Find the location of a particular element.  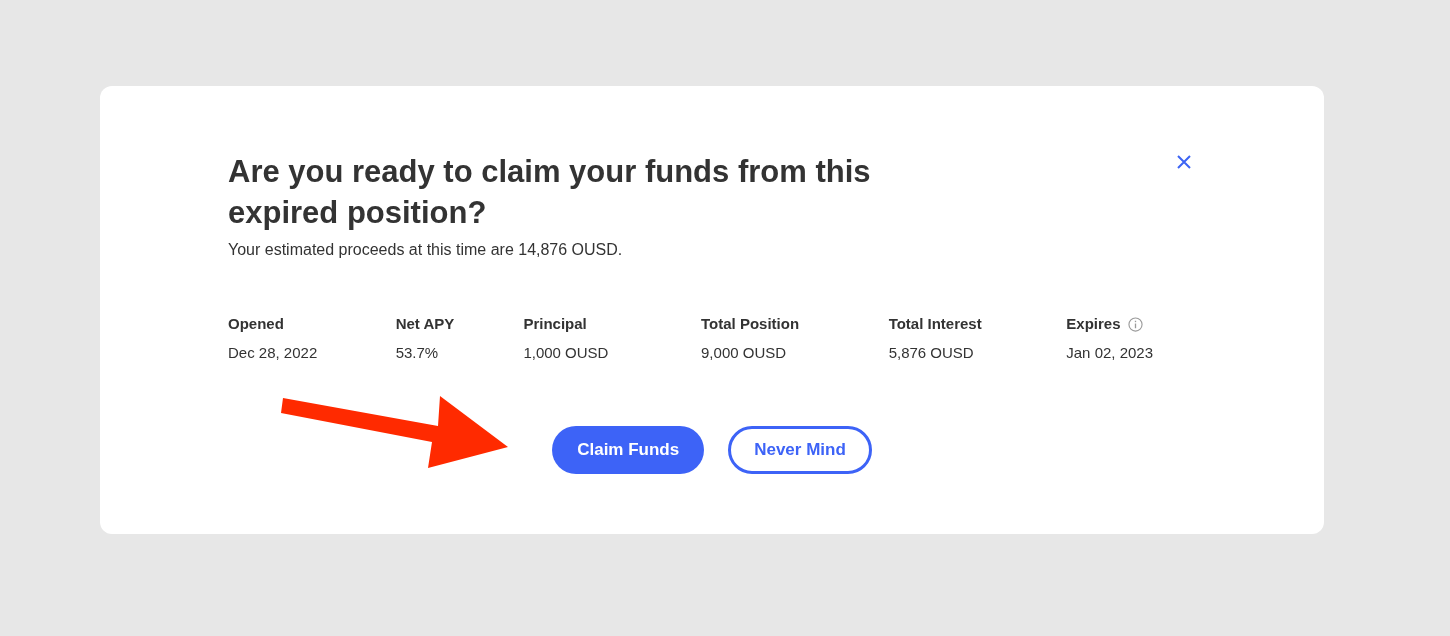

dialog-subtitle: Your estimated proceeds at this time are 14,876 OUSD. is located at coordinates (426, 250).